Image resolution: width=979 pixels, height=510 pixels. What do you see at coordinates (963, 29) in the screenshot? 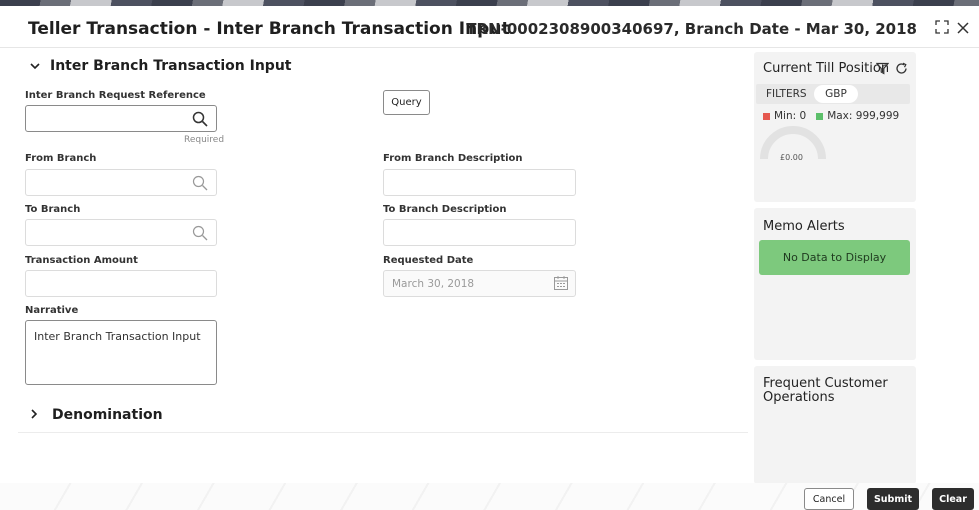
I see `close-icon` at bounding box center [963, 29].